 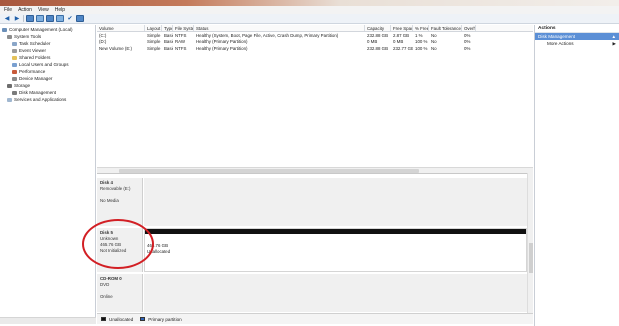 What do you see at coordinates (9, 85) in the screenshot?
I see `storage-icon` at bounding box center [9, 85].